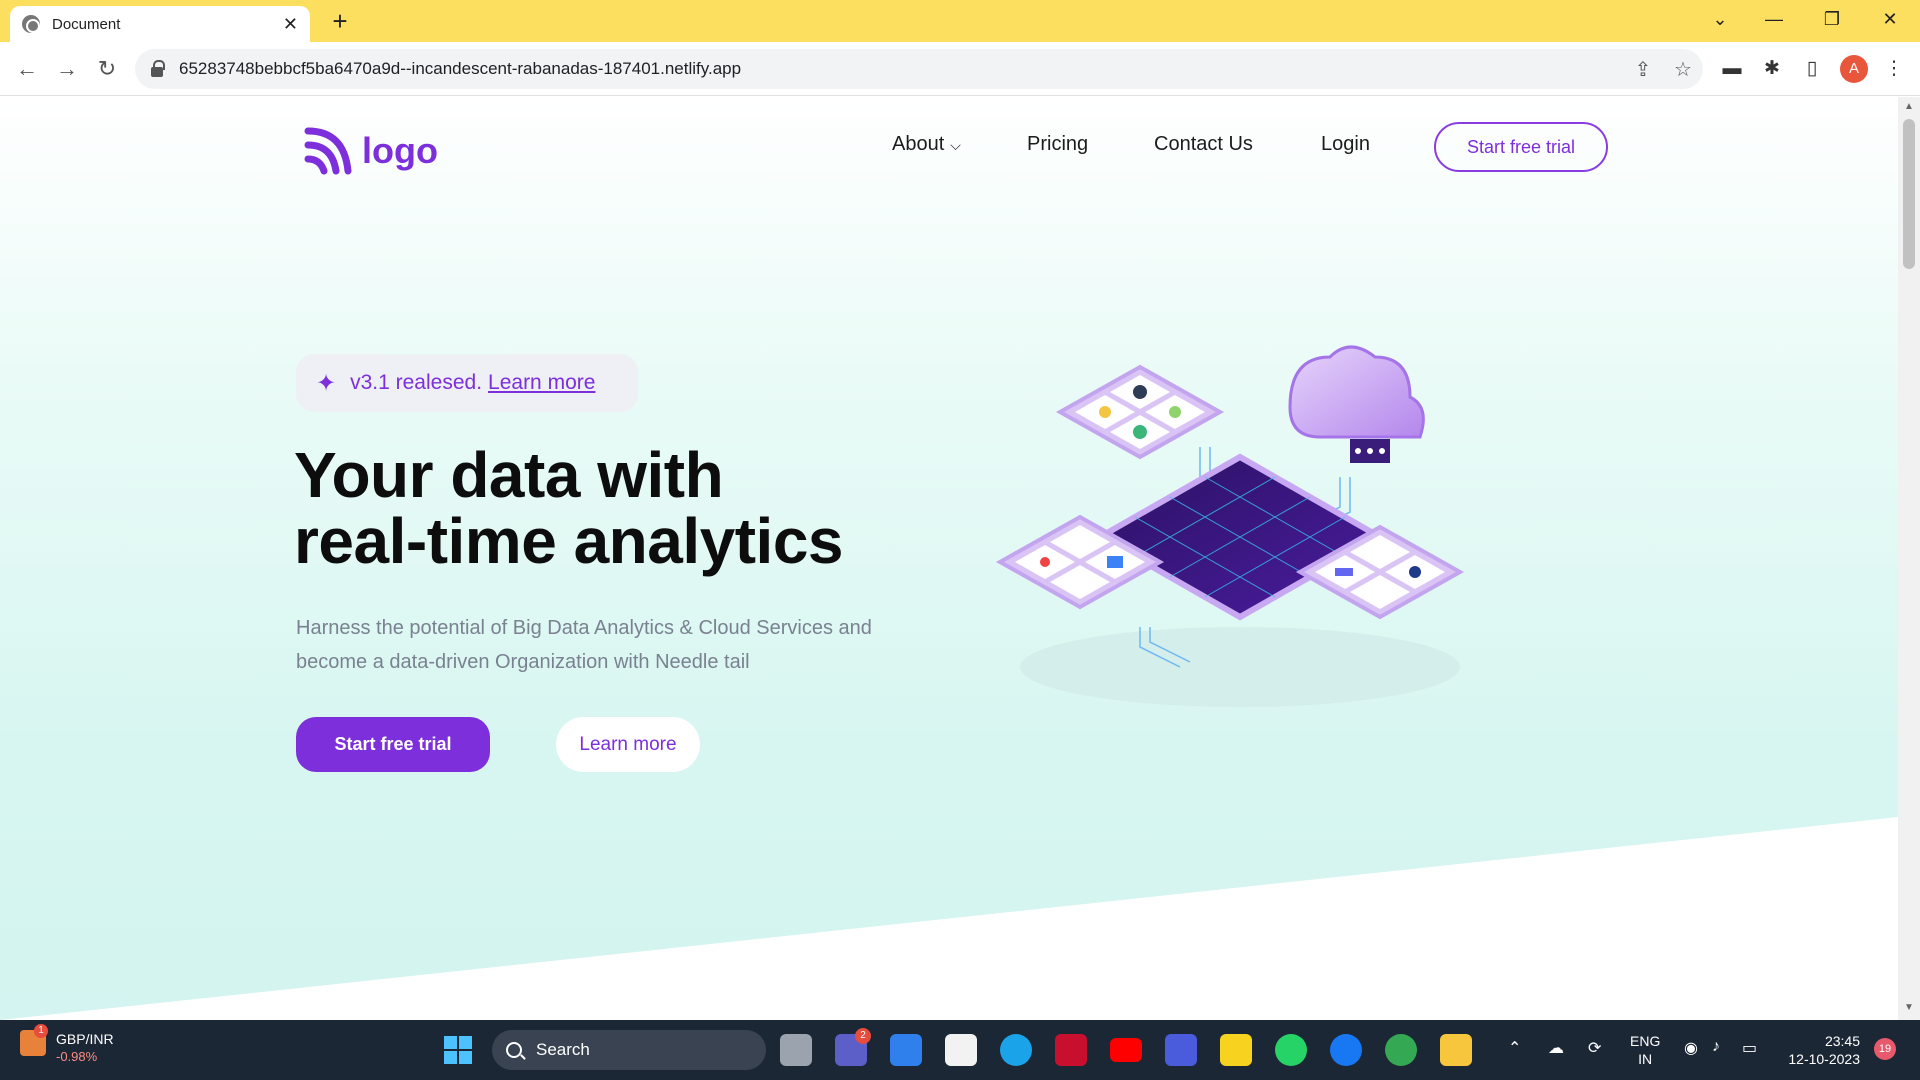 The image size is (1920, 1080). What do you see at coordinates (629, 1050) in the screenshot?
I see `taskbar-search: Search` at bounding box center [629, 1050].